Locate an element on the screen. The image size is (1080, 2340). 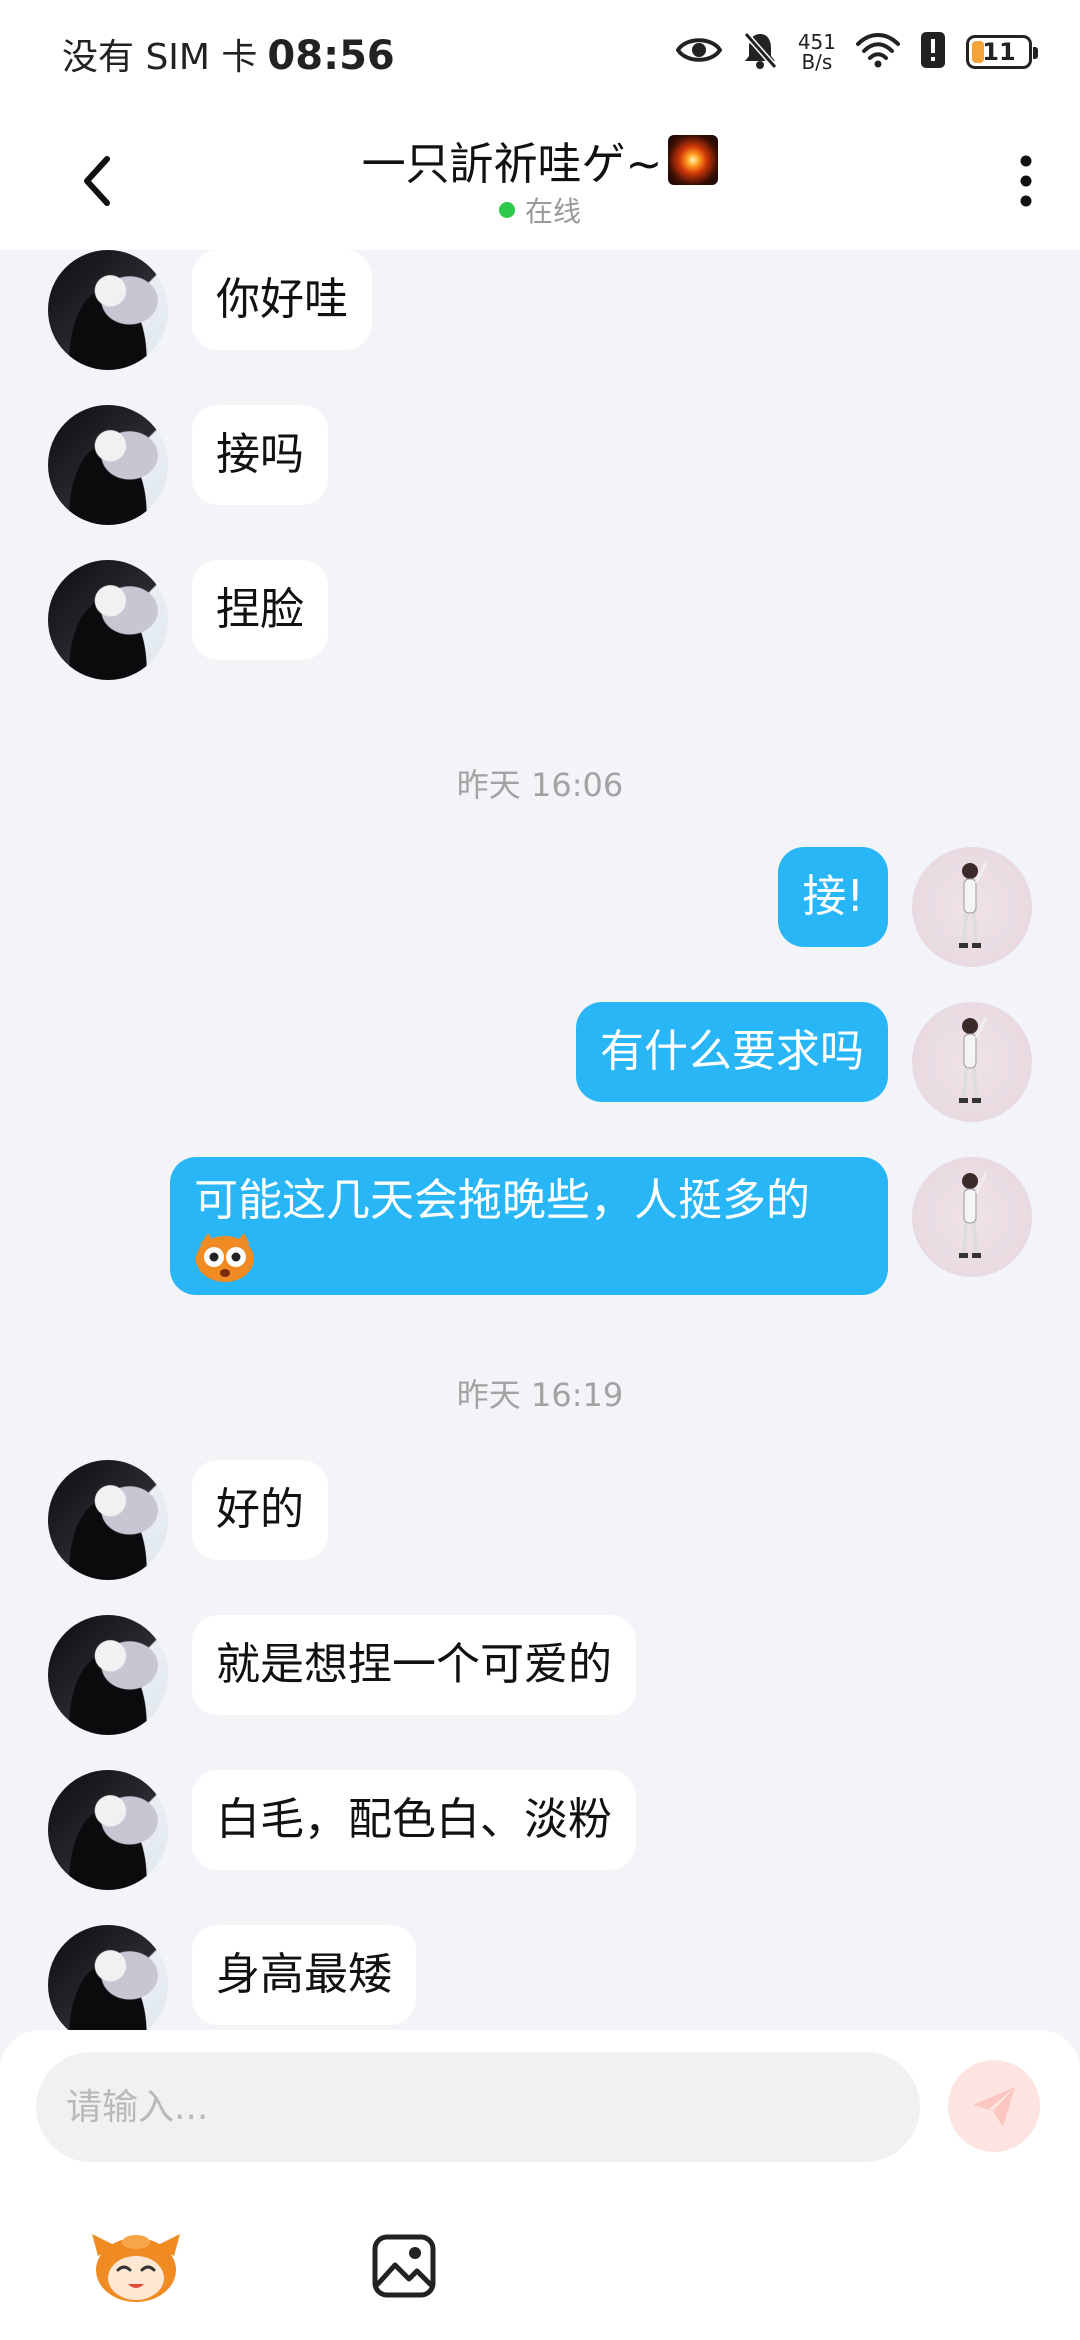
status-bar: 没有 SIM 卡 08:56 451 B/s 11 is located at coordinates (540, 55).